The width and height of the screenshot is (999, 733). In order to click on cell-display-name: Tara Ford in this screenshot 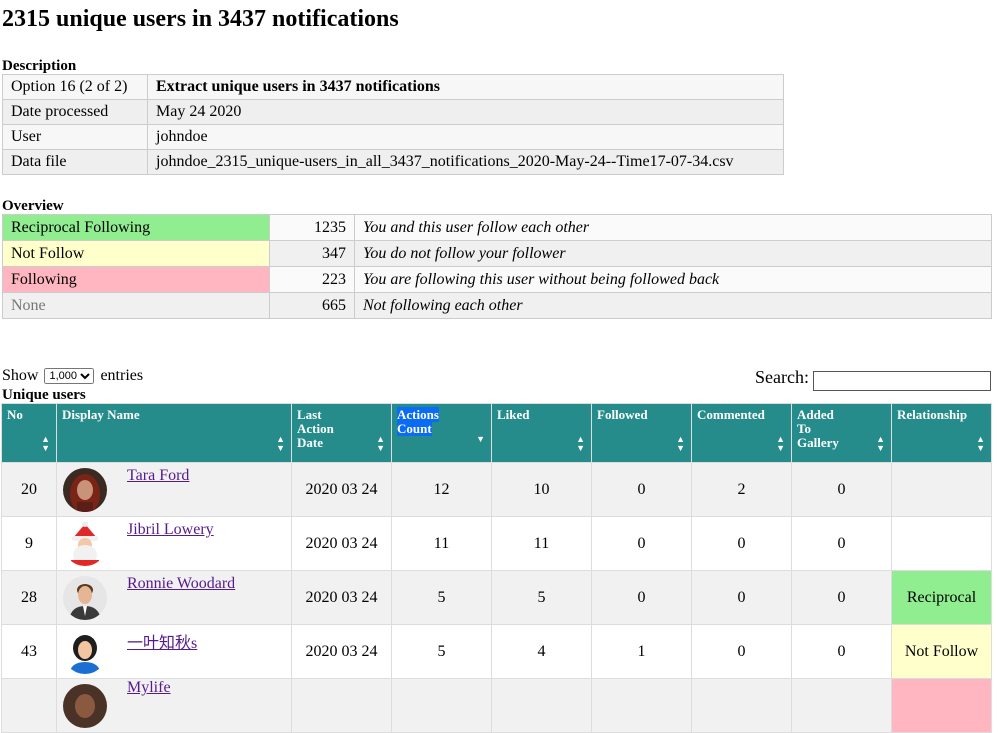, I will do `click(174, 489)`.